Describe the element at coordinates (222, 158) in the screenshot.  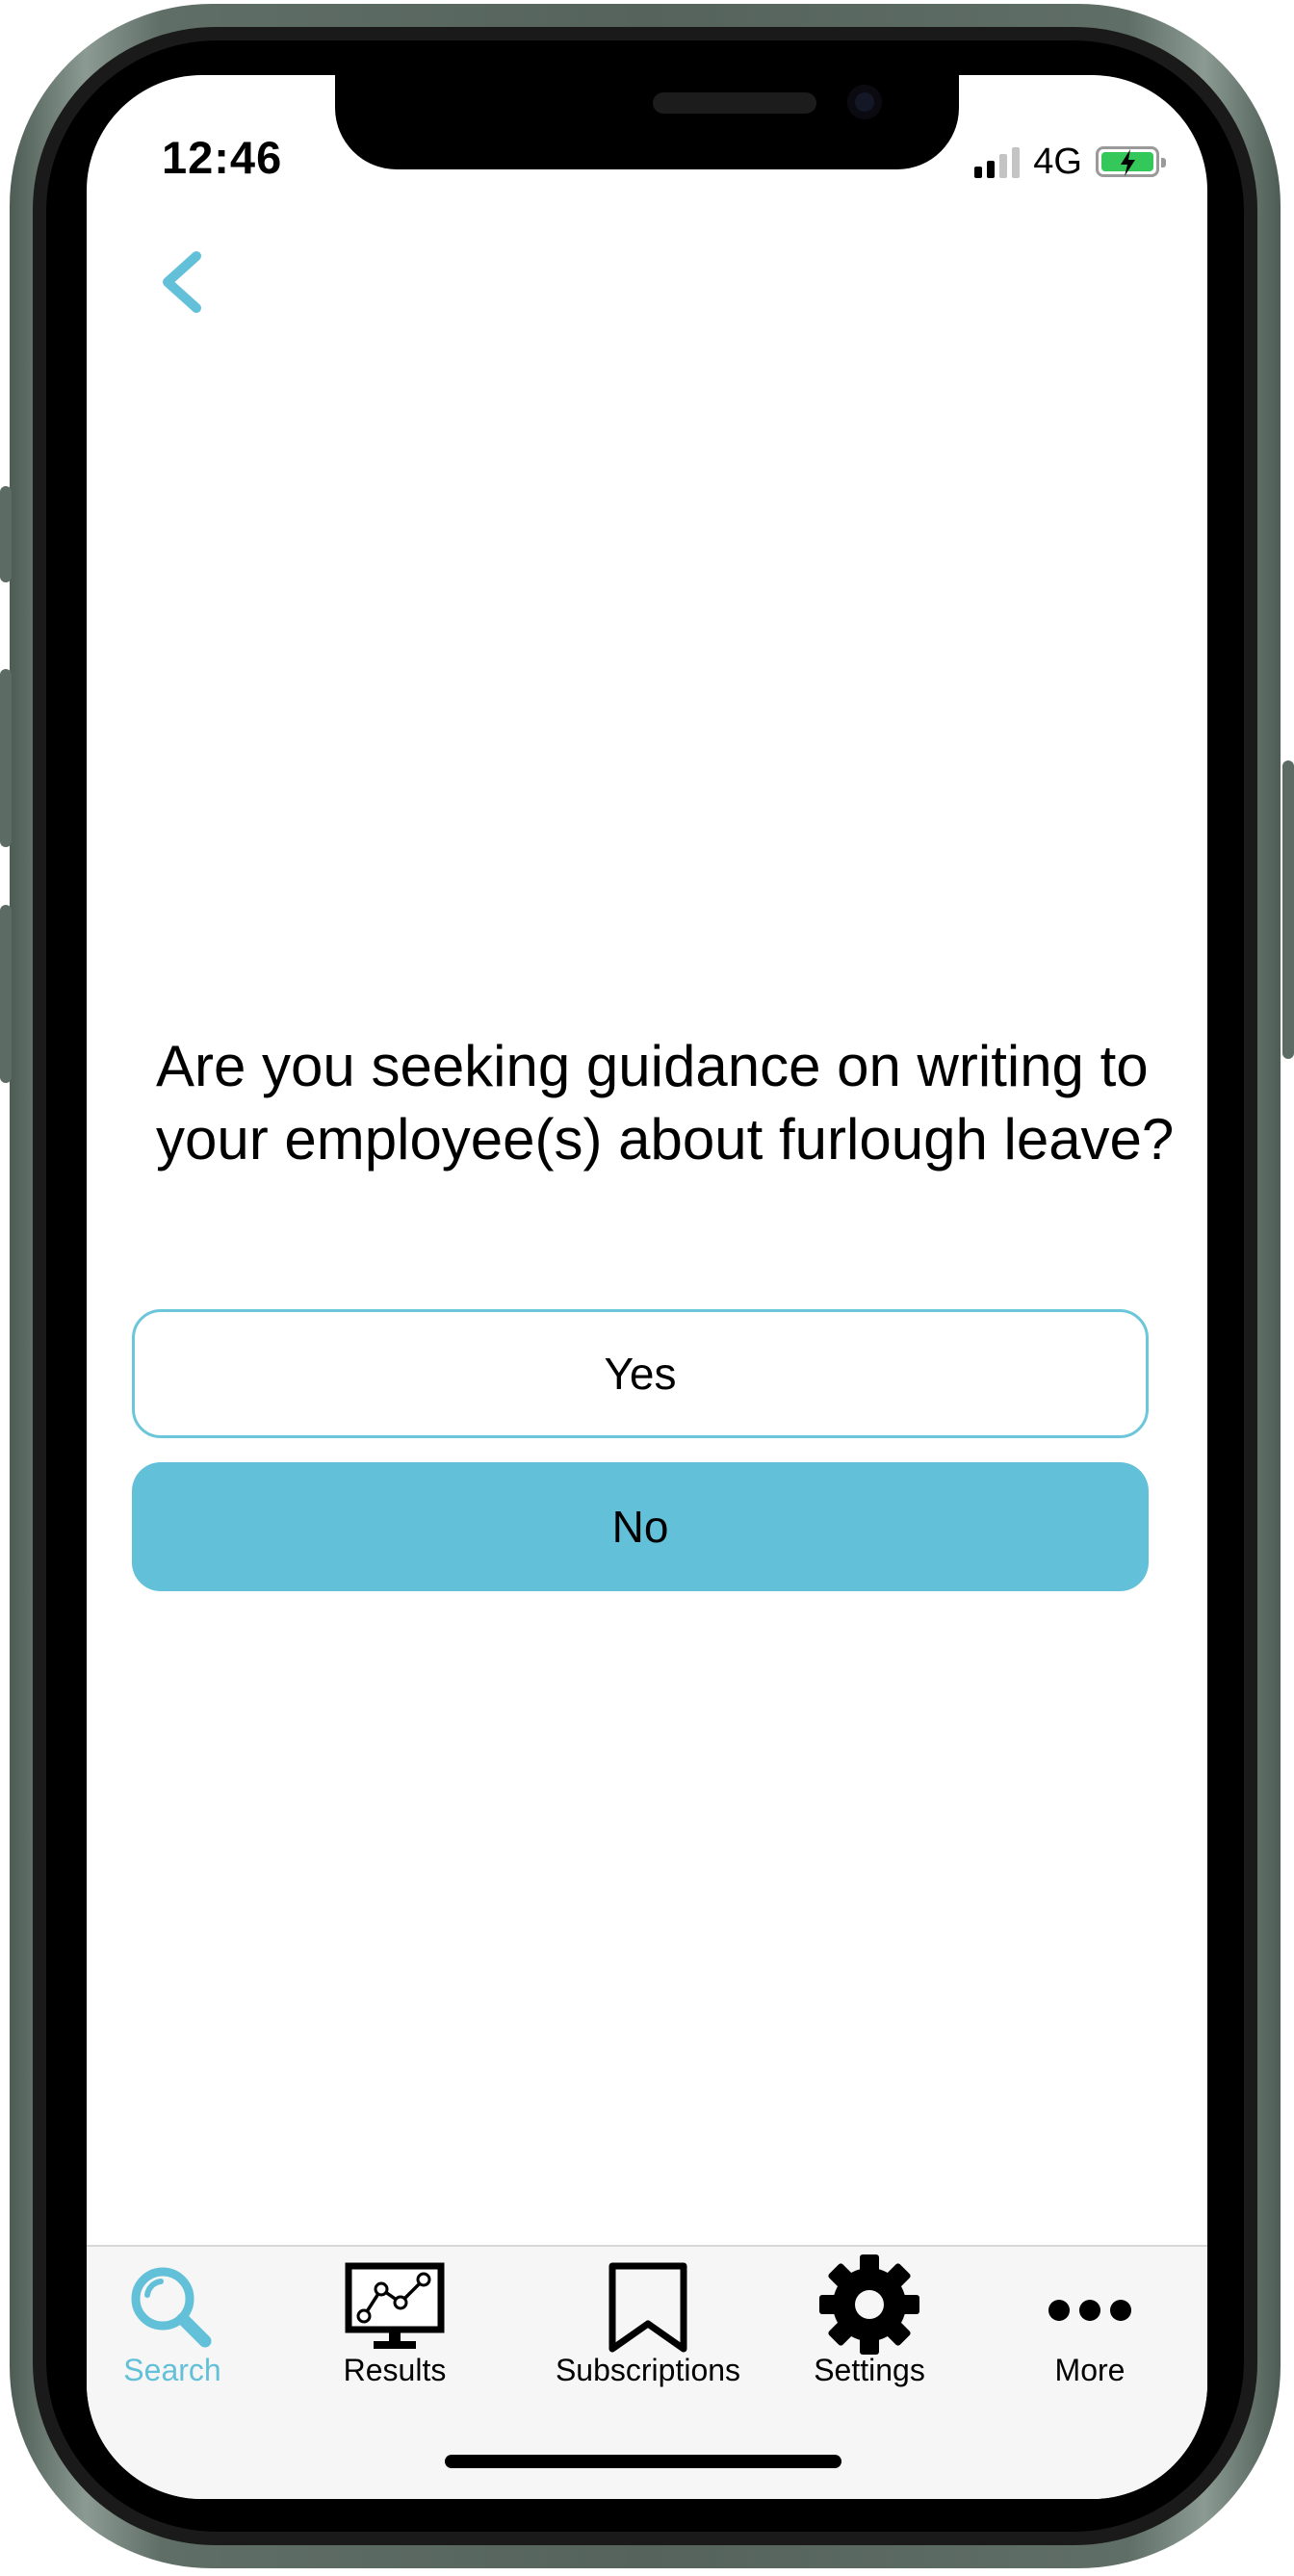
I see `status-time: 12:46` at that location.